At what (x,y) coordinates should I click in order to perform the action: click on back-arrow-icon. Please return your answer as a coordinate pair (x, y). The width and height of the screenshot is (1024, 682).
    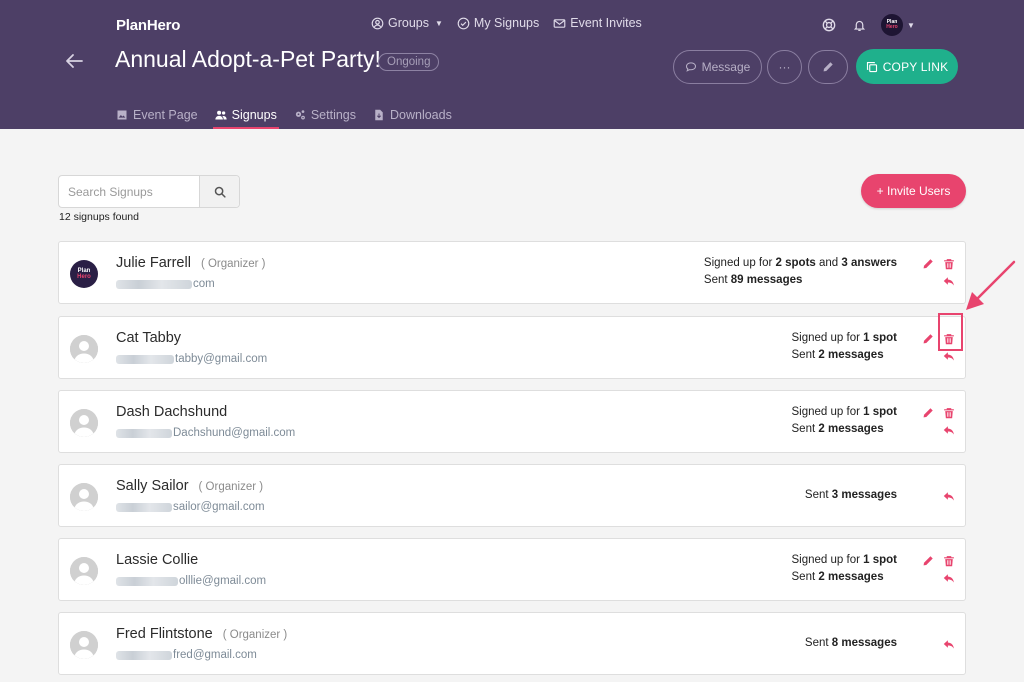
    Looking at the image, I should click on (74, 61).